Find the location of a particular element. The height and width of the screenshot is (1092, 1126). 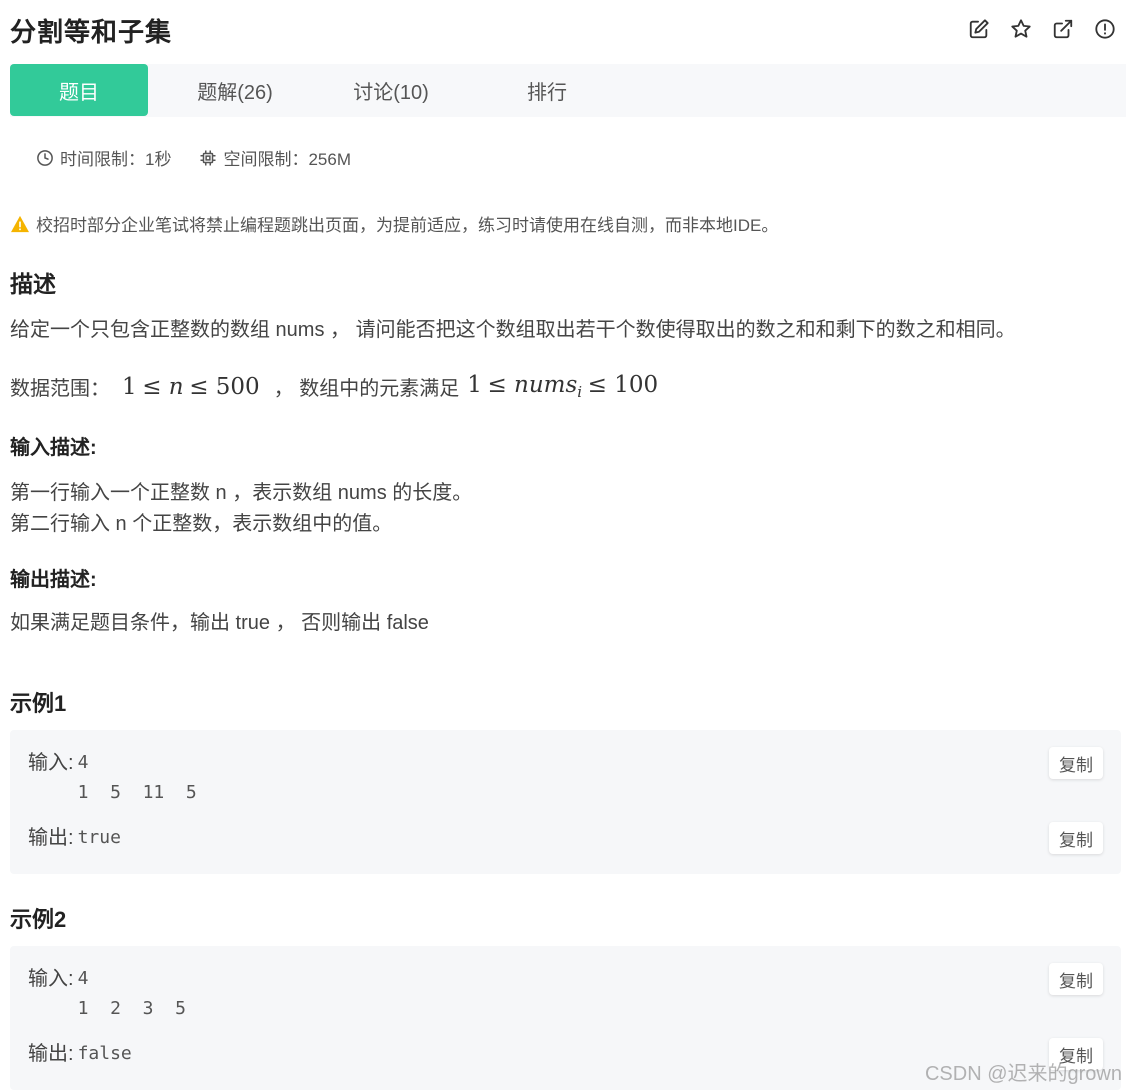

input-desc-heading: 输入描述: is located at coordinates (53, 448).